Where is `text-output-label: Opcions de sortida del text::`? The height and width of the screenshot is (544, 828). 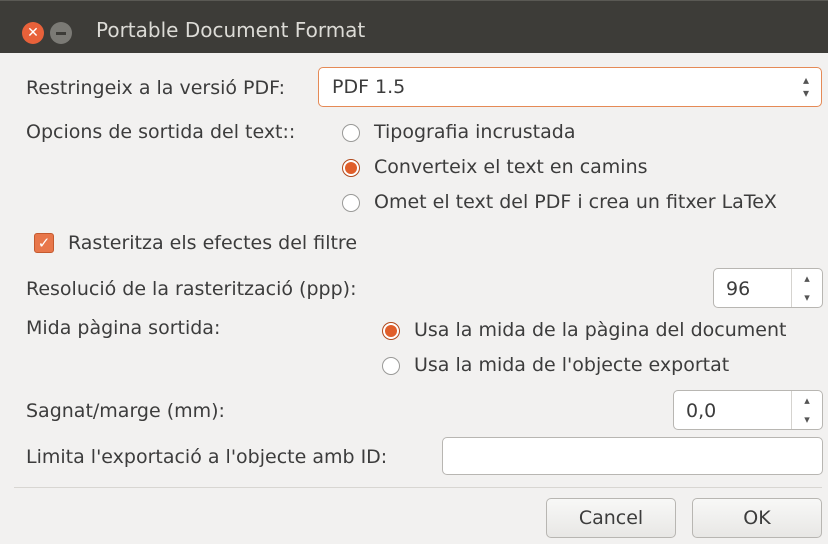 text-output-label: Opcions de sortida del text:: is located at coordinates (161, 132).